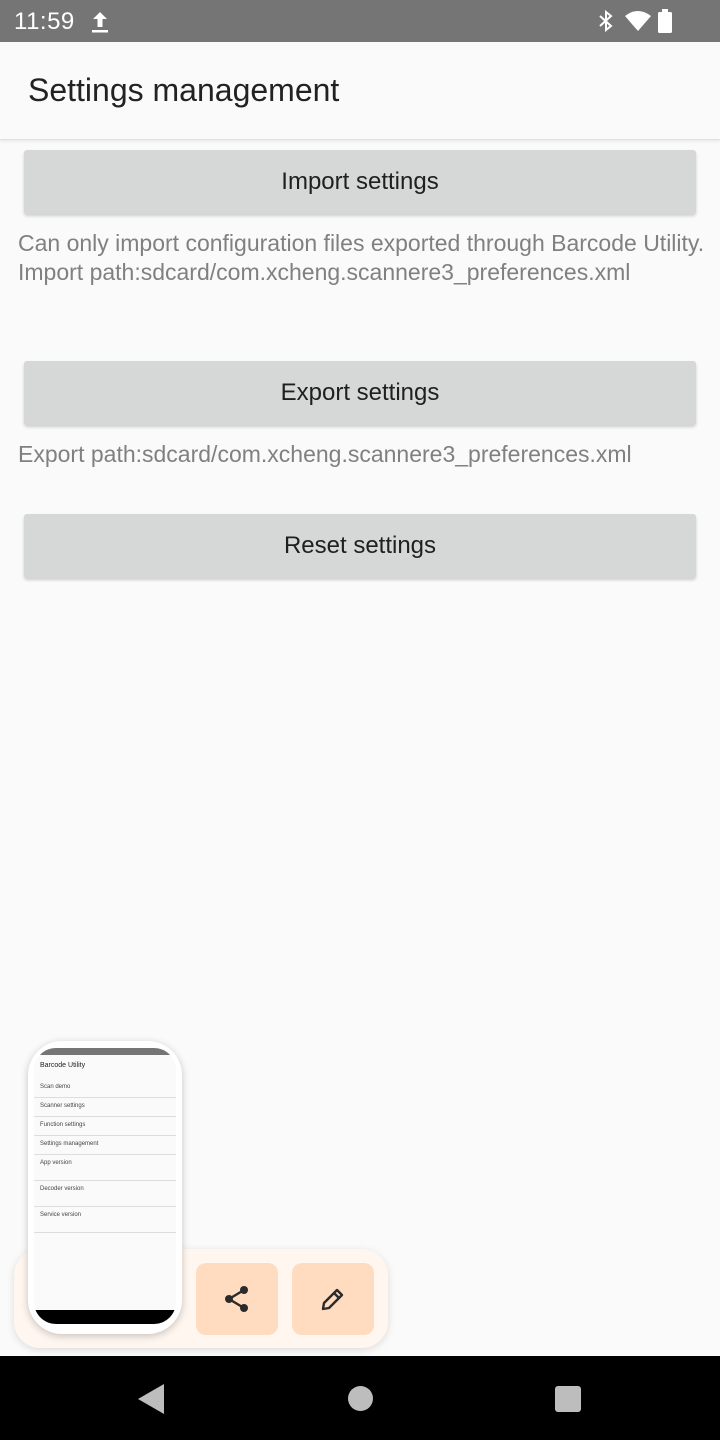 The image size is (720, 1440). What do you see at coordinates (105, 1145) in the screenshot?
I see `thumbnail-row: Settings management` at bounding box center [105, 1145].